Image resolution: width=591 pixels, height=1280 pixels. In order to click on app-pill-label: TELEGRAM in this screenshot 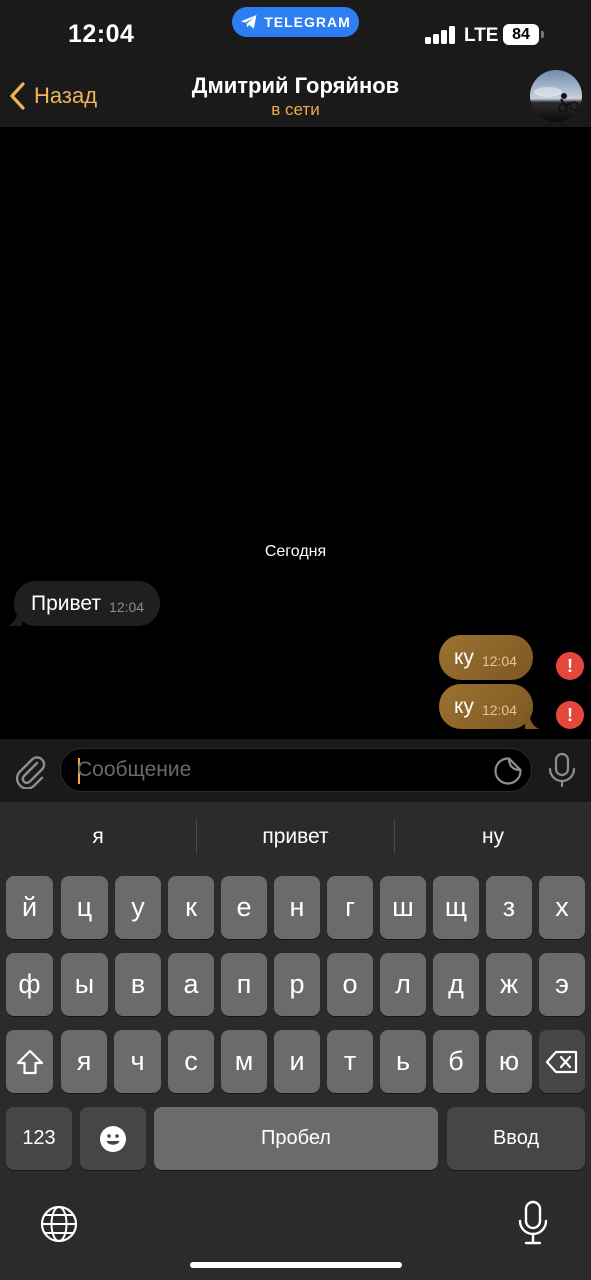, I will do `click(307, 22)`.